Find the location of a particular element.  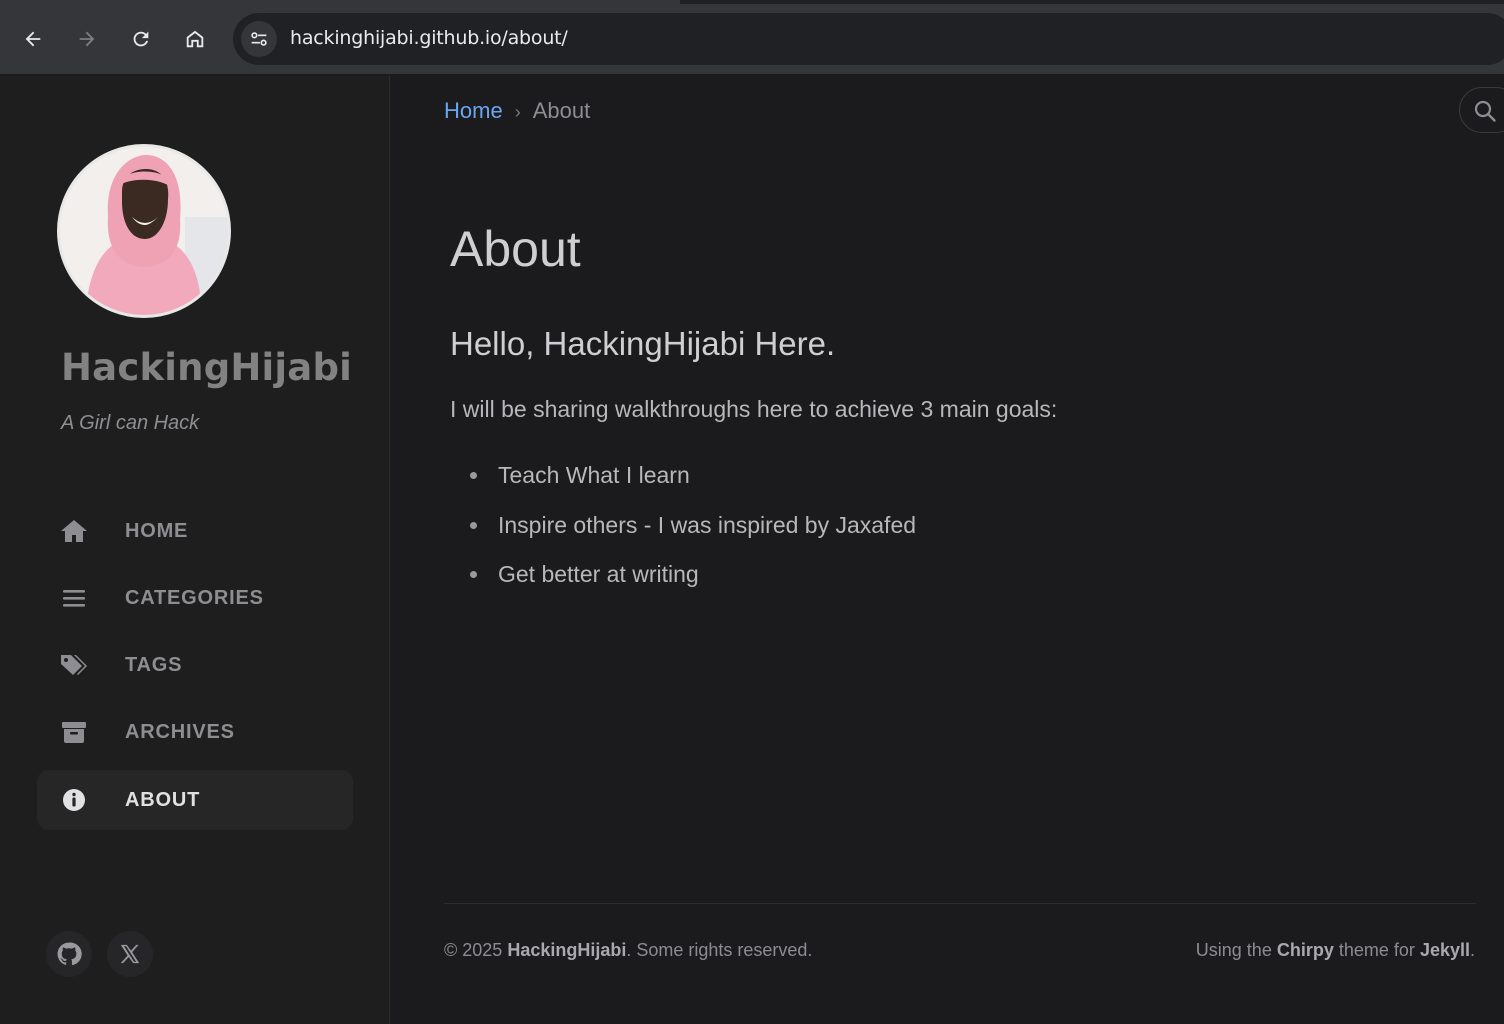

sidebar-item-label: CATEGORIES is located at coordinates (194, 598).